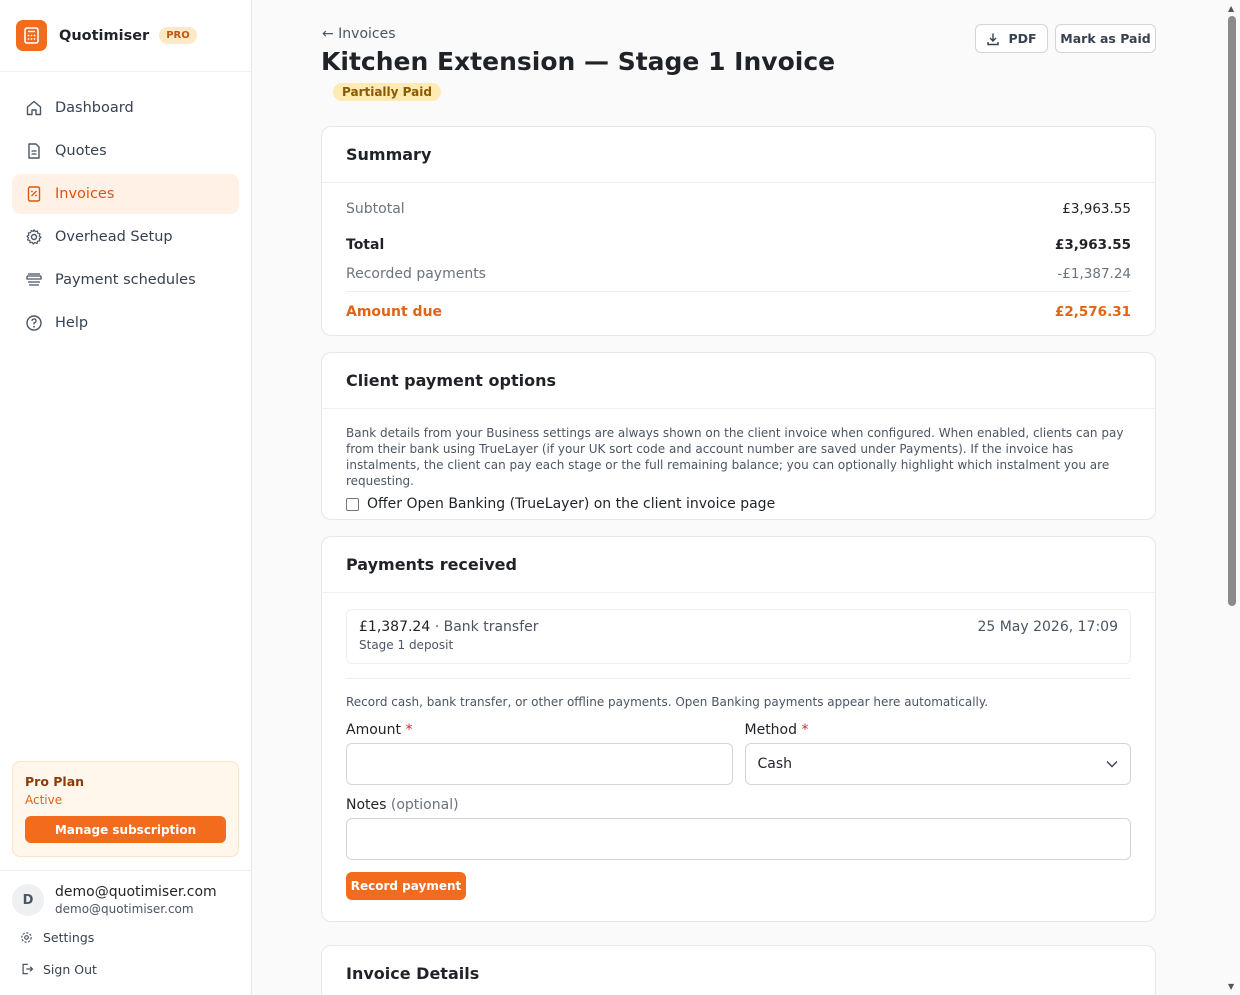 The height and width of the screenshot is (995, 1240). I want to click on sign-out-icon, so click(28, 969).